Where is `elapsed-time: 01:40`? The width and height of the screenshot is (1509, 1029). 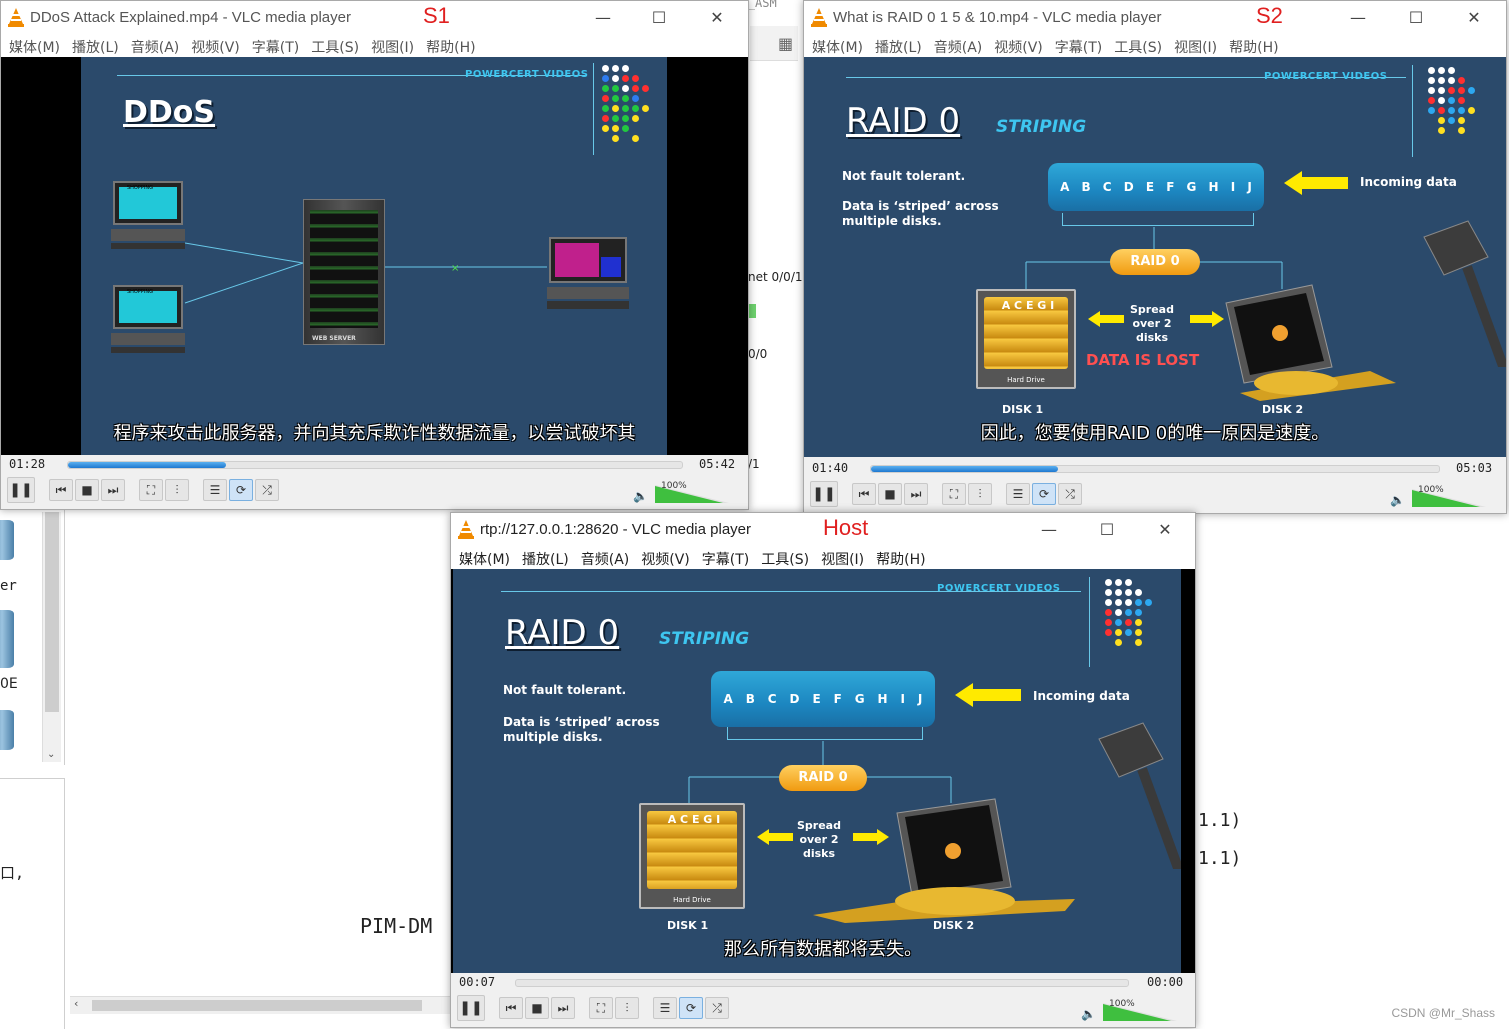
elapsed-time: 01:40 is located at coordinates (830, 468).